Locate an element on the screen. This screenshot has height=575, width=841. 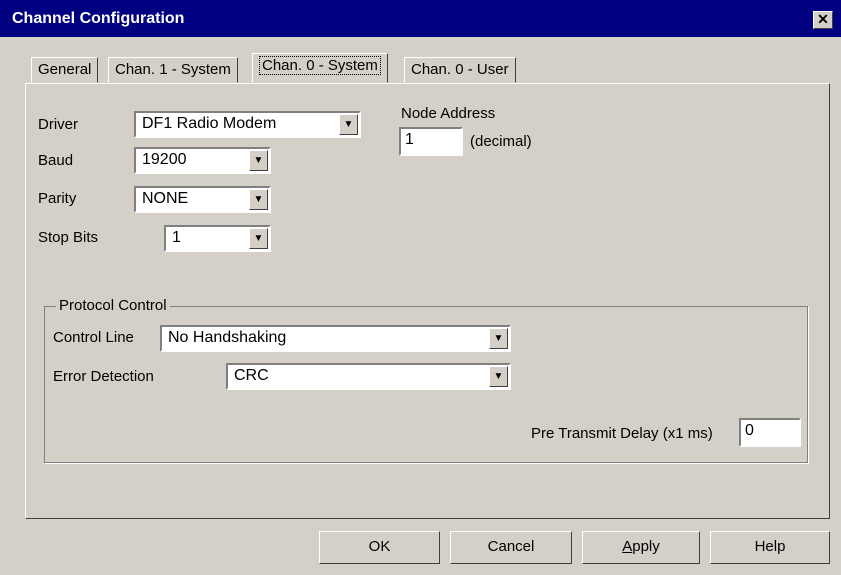
close-button: ✕ is located at coordinates (823, 20).